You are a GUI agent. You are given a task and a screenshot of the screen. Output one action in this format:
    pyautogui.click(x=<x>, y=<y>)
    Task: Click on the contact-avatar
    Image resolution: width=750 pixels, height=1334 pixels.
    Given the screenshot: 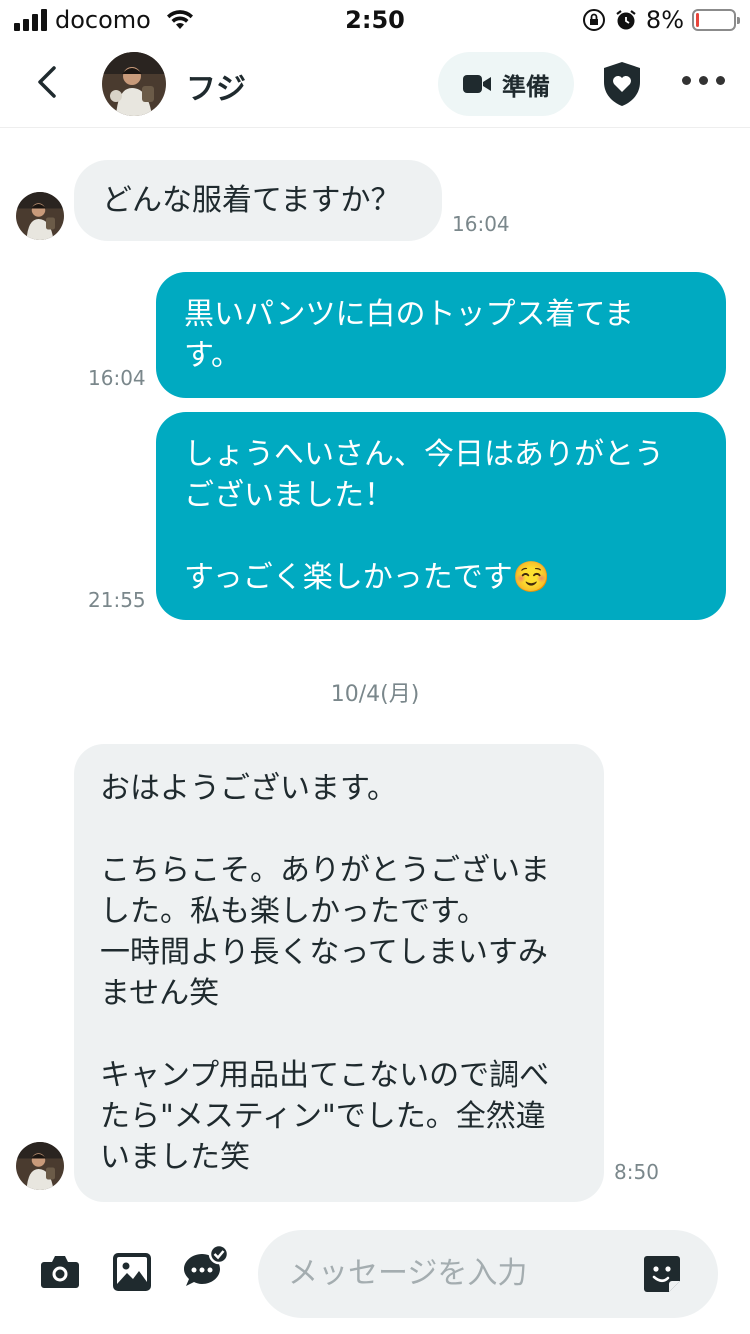 What is the action you would take?
    pyautogui.click(x=134, y=84)
    